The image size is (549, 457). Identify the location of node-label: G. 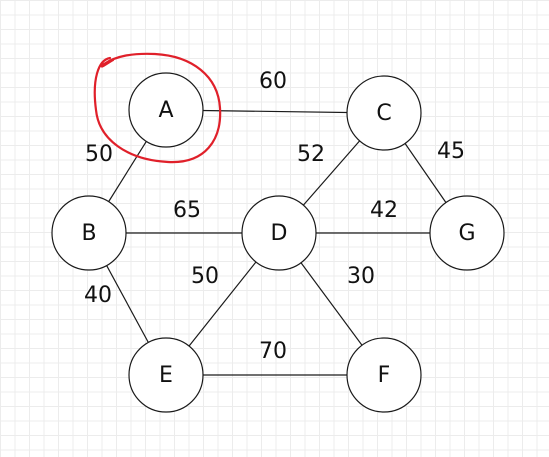
(466, 233).